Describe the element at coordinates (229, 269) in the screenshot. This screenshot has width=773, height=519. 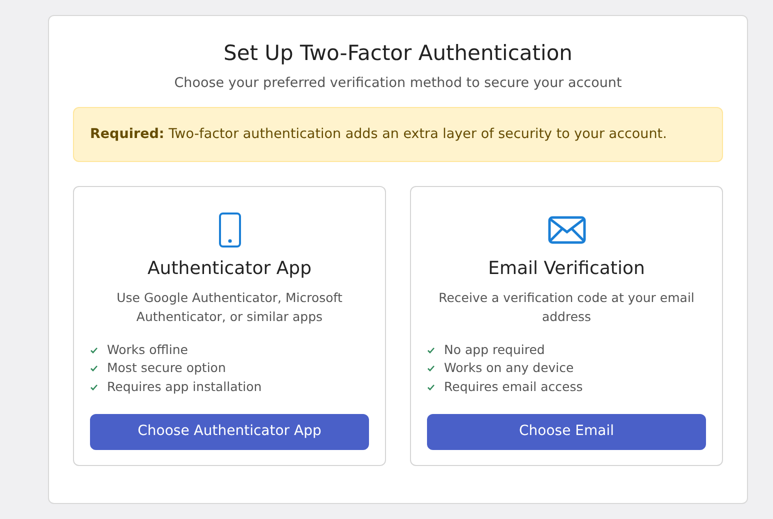
I see `method-title: Authenticator App` at that location.